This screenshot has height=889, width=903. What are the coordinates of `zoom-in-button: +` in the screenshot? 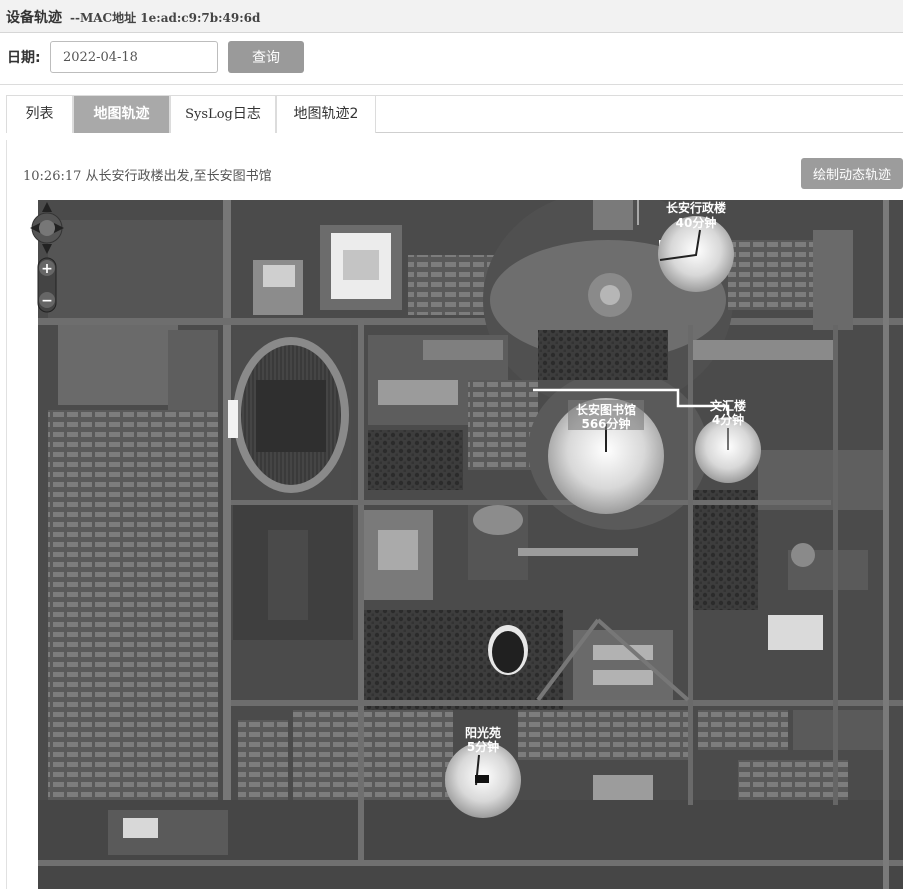 It's located at (47, 268).